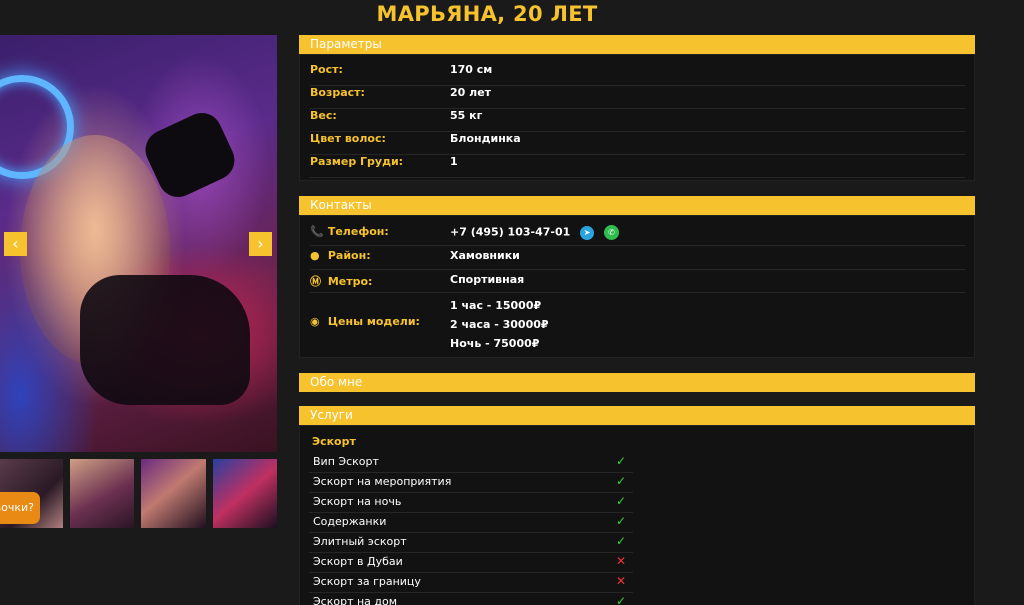 The width and height of the screenshot is (1024, 605). What do you see at coordinates (466, 115) in the screenshot?
I see `param-value: 55 кг` at bounding box center [466, 115].